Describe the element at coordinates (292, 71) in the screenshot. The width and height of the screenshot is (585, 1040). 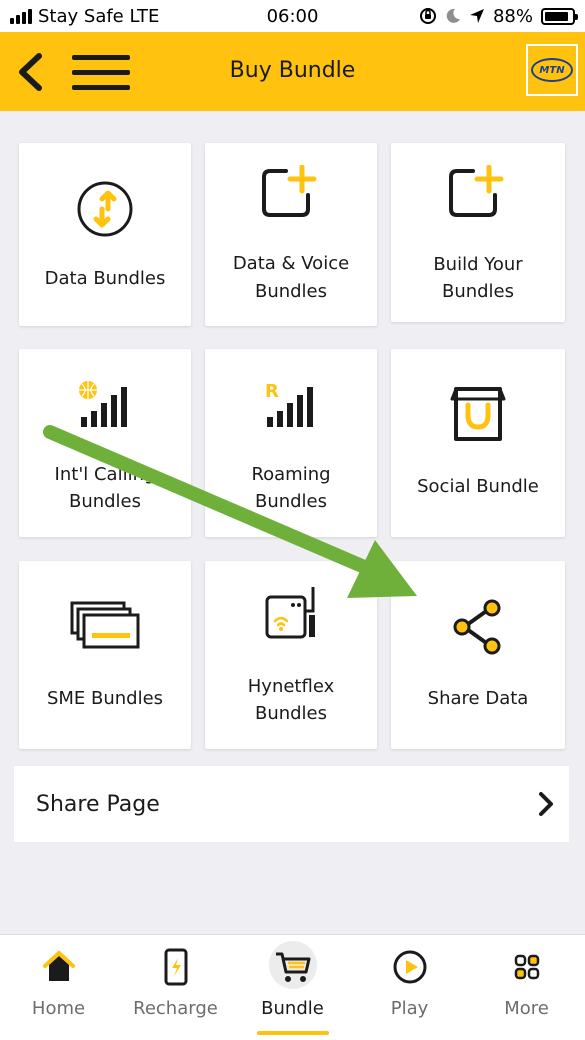
I see `app-header: Buy Bundle MTN` at that location.